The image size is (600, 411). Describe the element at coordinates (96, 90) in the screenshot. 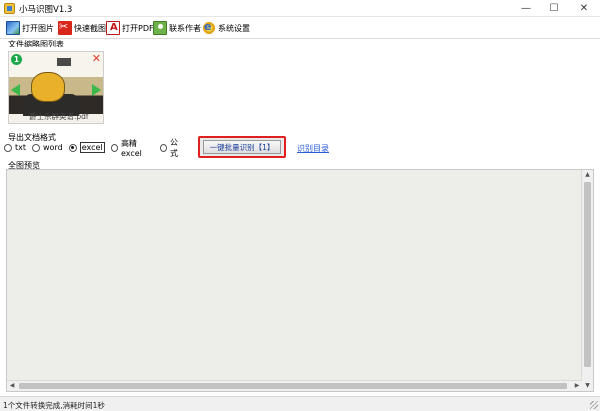

I see `next-page-icon` at that location.